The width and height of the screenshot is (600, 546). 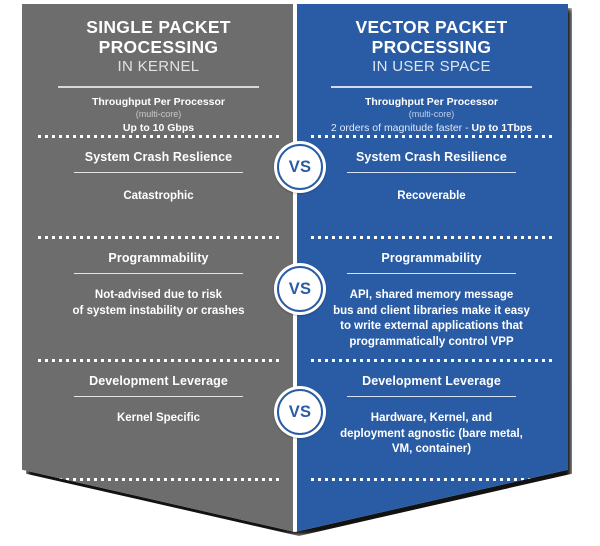 What do you see at coordinates (401, 127) in the screenshot?
I see `right-throughput-value-lead: 2 orders of magnitude faster -` at bounding box center [401, 127].